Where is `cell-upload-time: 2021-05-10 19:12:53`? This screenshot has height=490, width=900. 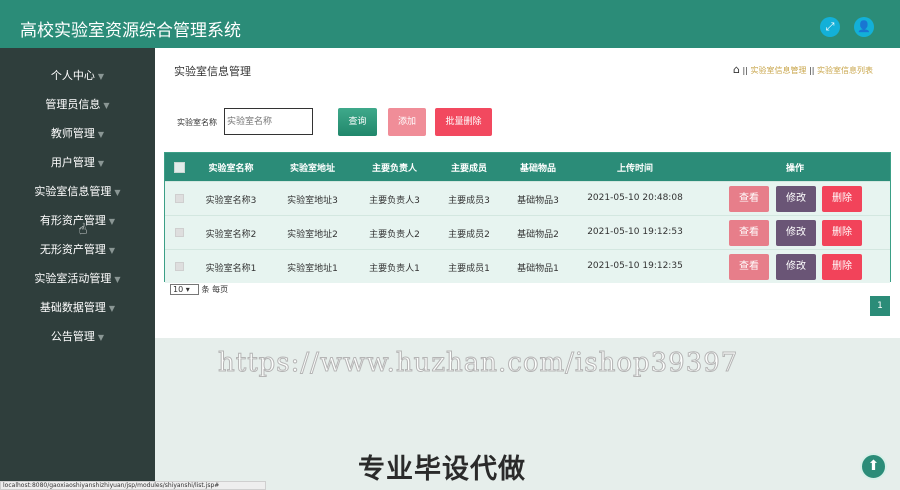 cell-upload-time: 2021-05-10 19:12:53 is located at coordinates (635, 232).